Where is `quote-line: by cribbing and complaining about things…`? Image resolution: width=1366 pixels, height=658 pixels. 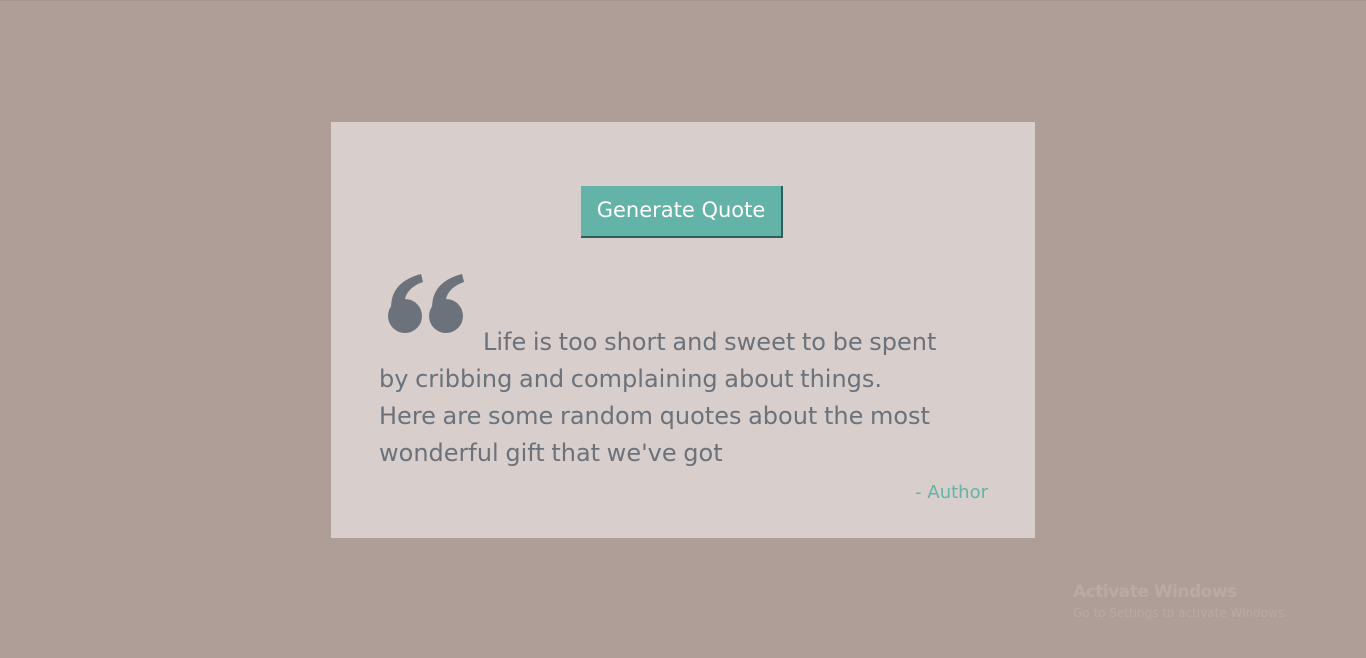
quote-line: by cribbing and complaining about things… is located at coordinates (631, 379).